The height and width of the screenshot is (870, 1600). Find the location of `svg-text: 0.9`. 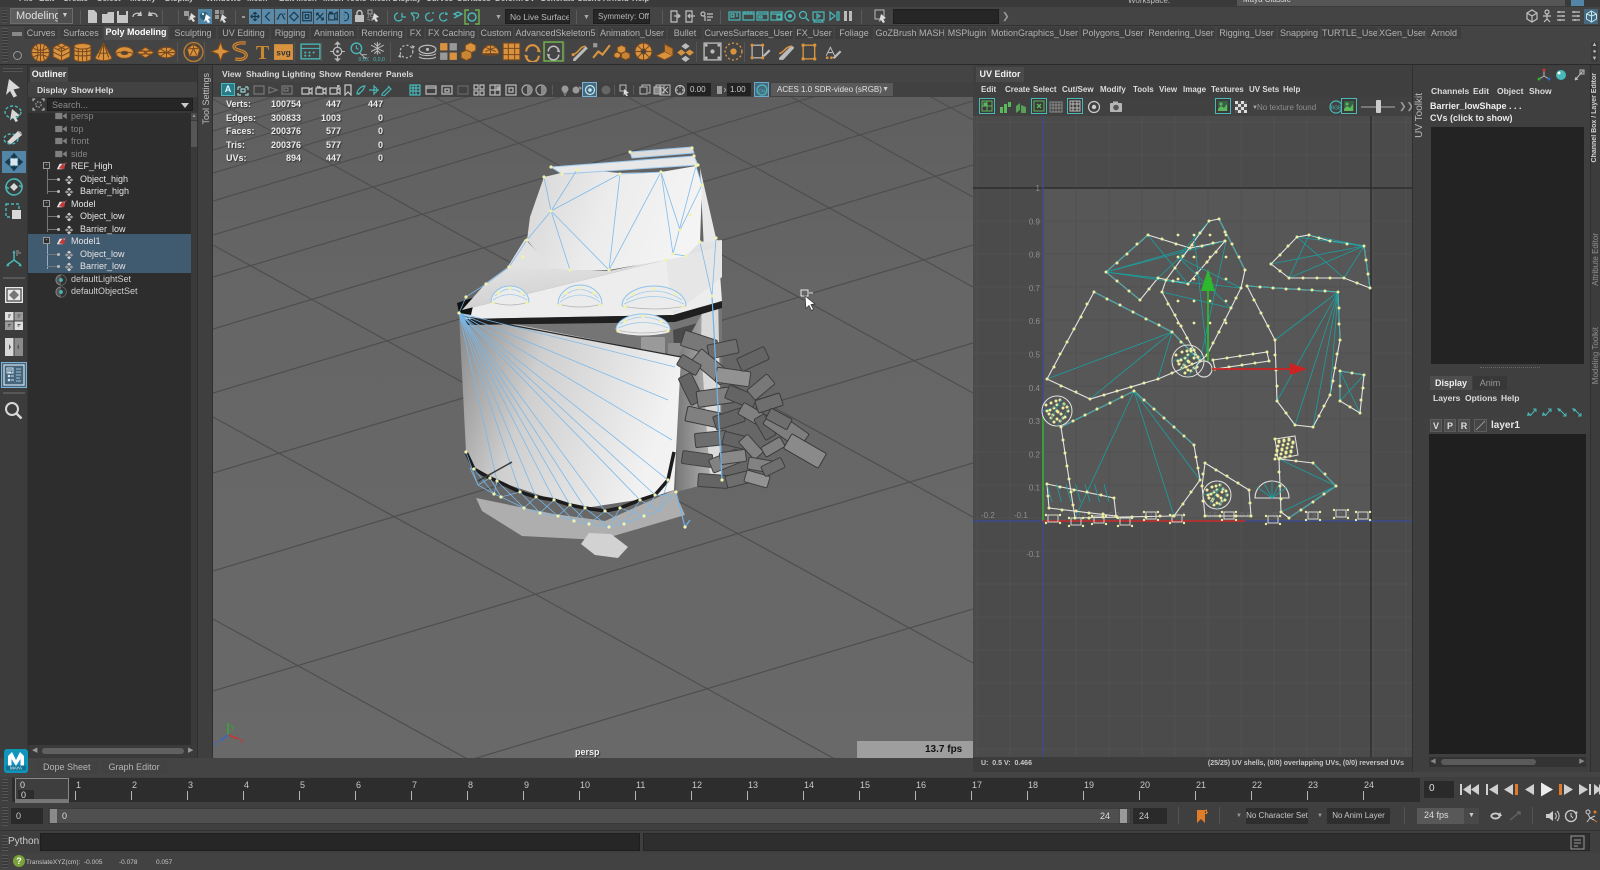

svg-text: 0.9 is located at coordinates (1035, 221).